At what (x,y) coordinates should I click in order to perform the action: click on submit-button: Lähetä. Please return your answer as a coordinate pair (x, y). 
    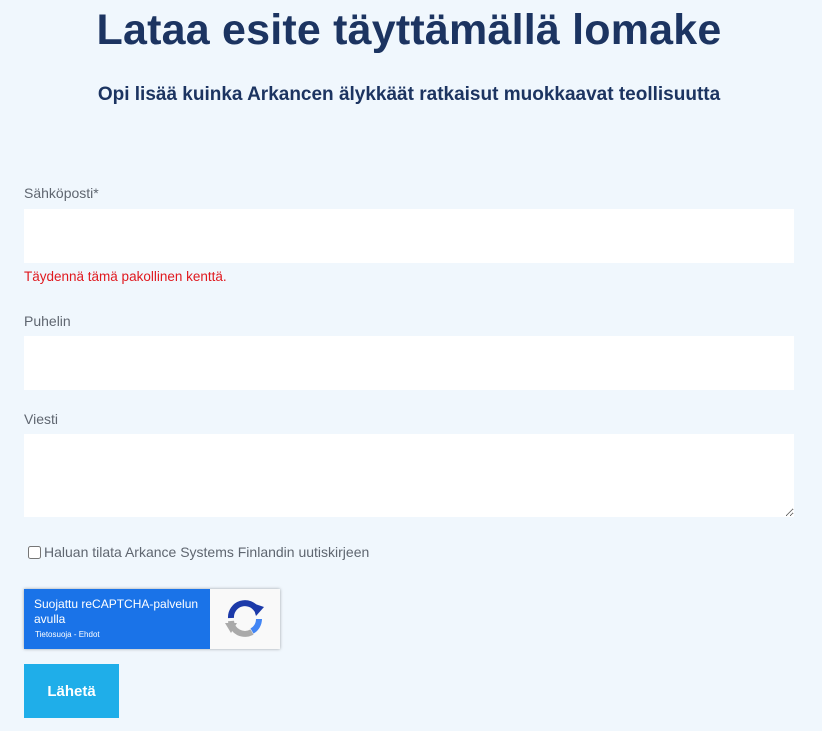
    Looking at the image, I should click on (71, 691).